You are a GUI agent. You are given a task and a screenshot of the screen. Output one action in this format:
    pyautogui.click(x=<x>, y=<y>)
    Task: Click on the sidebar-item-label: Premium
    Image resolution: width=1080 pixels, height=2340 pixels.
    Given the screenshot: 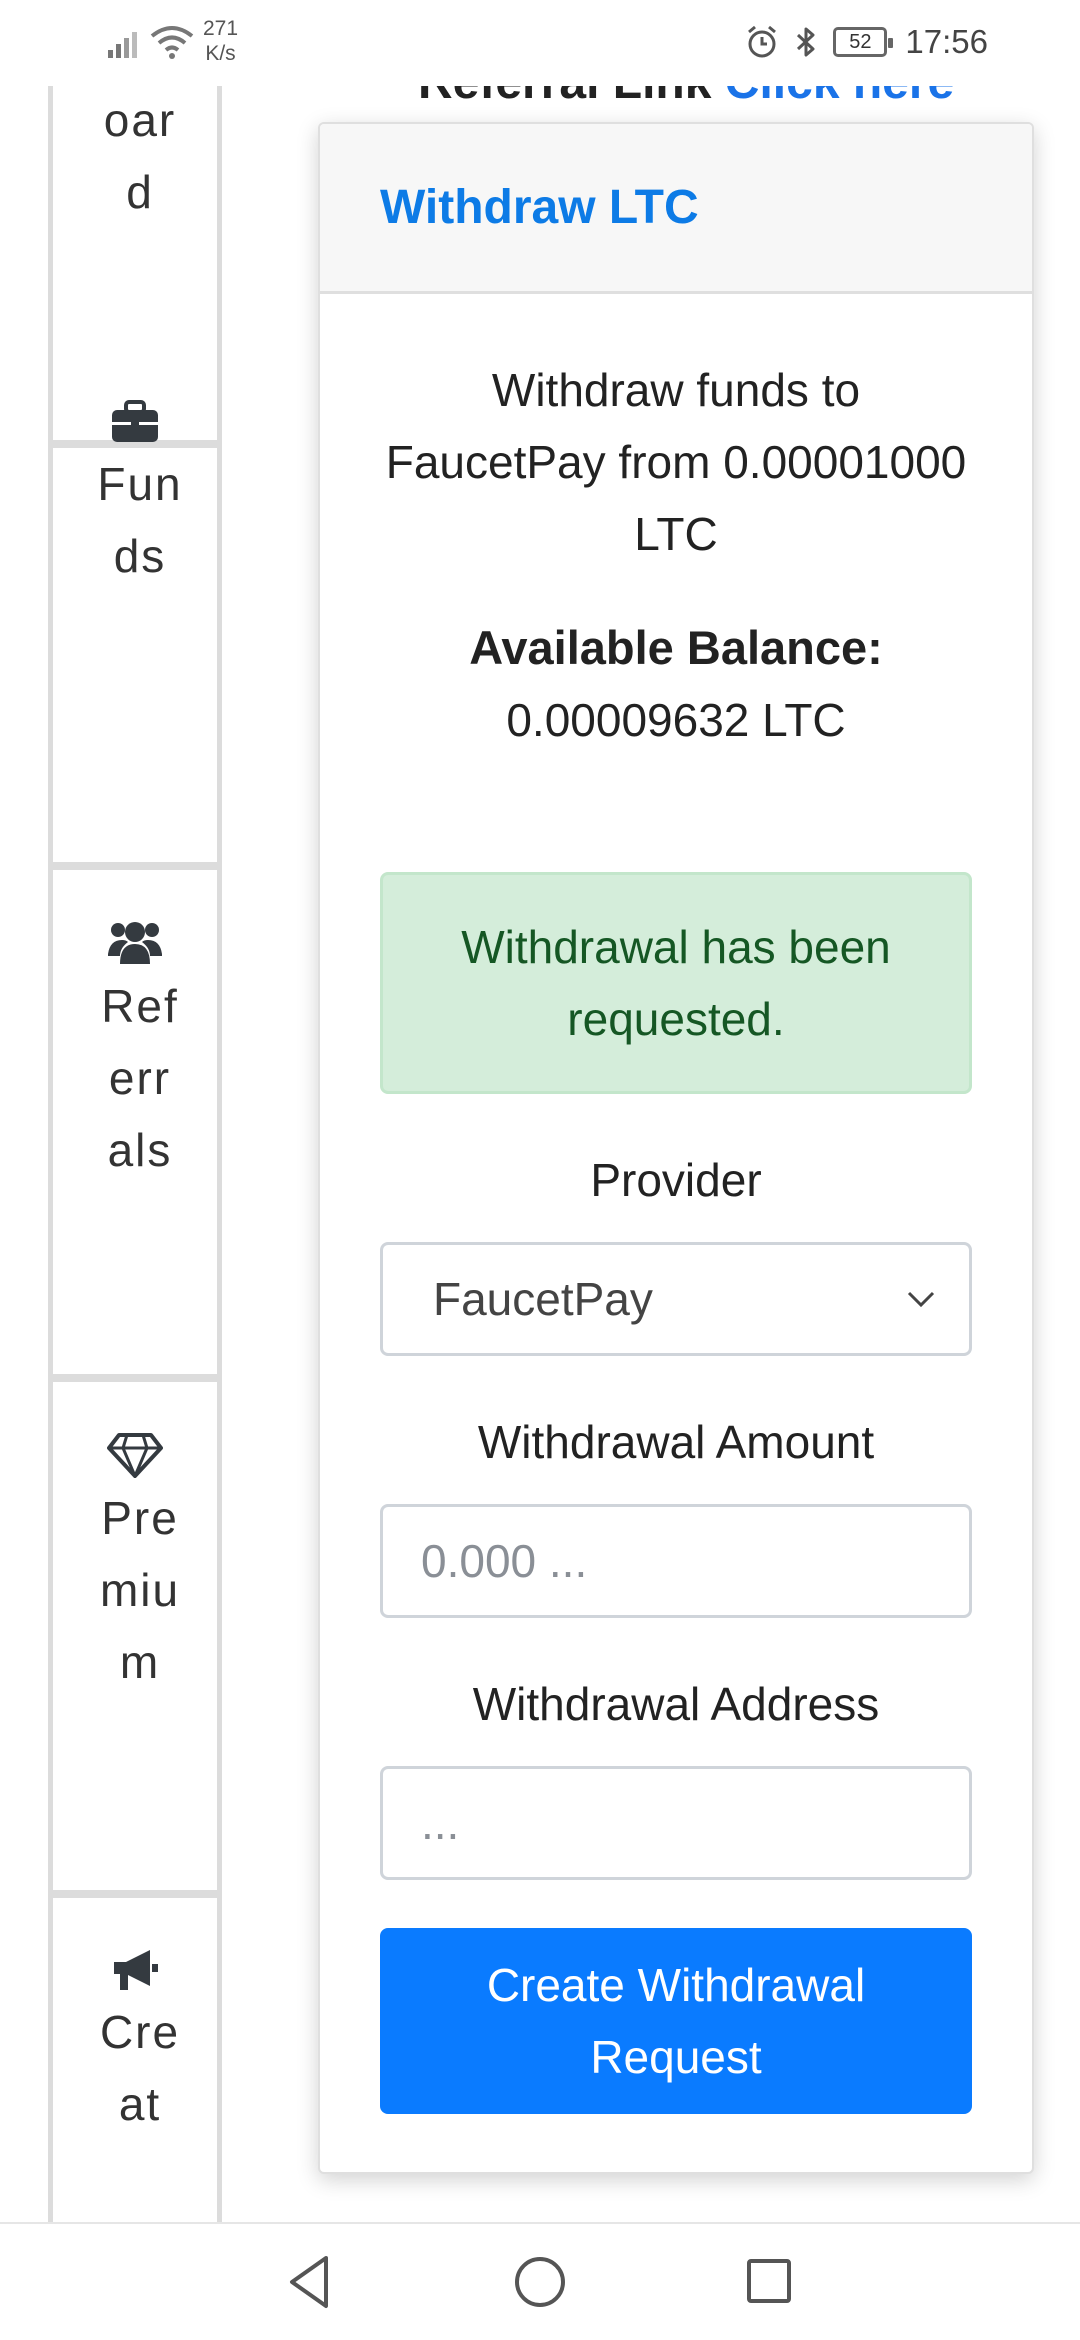 What is the action you would take?
    pyautogui.click(x=140, y=1590)
    